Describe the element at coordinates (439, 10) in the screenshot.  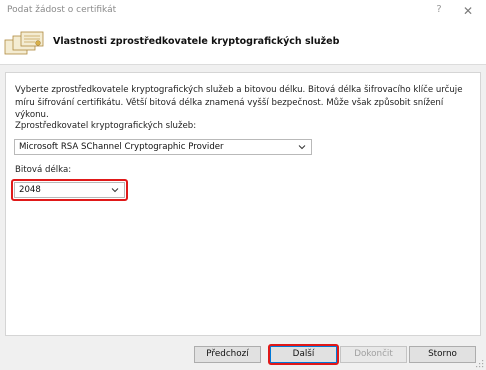
I see `help-button: ?` at that location.